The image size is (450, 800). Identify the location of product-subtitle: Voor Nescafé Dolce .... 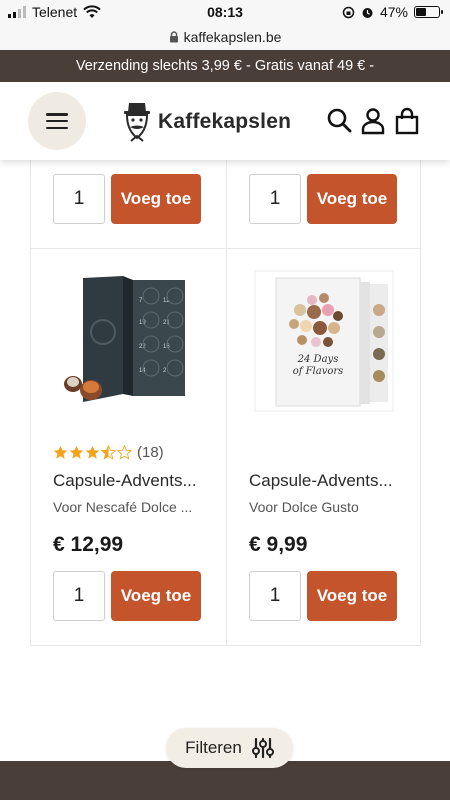
(123, 507).